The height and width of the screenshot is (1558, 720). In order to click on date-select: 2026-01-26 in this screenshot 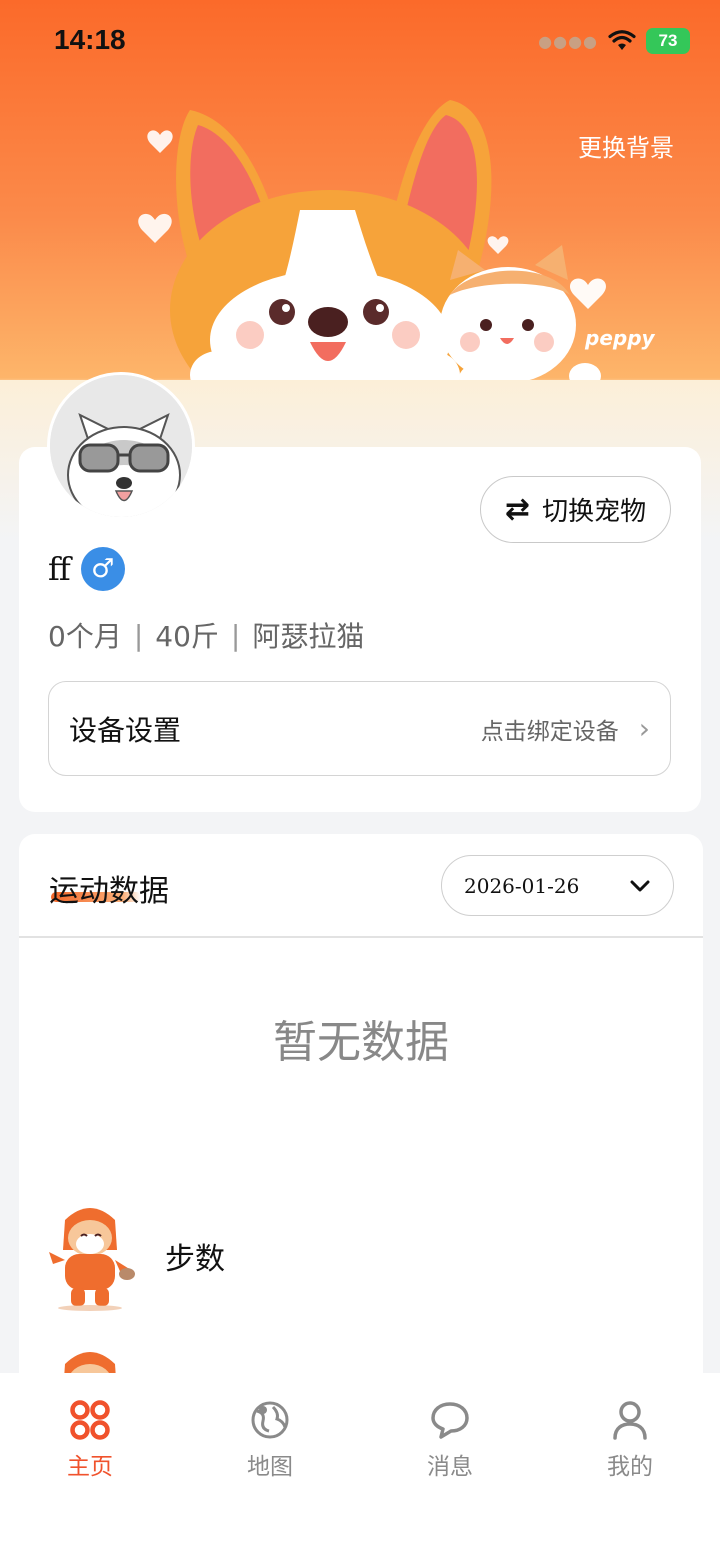, I will do `click(557, 885)`.